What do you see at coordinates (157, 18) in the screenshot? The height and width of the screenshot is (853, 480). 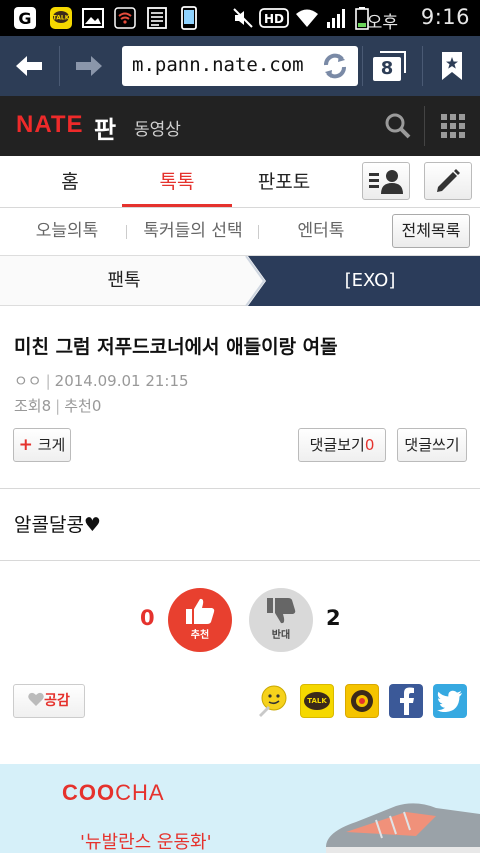 I see `note-icon` at bounding box center [157, 18].